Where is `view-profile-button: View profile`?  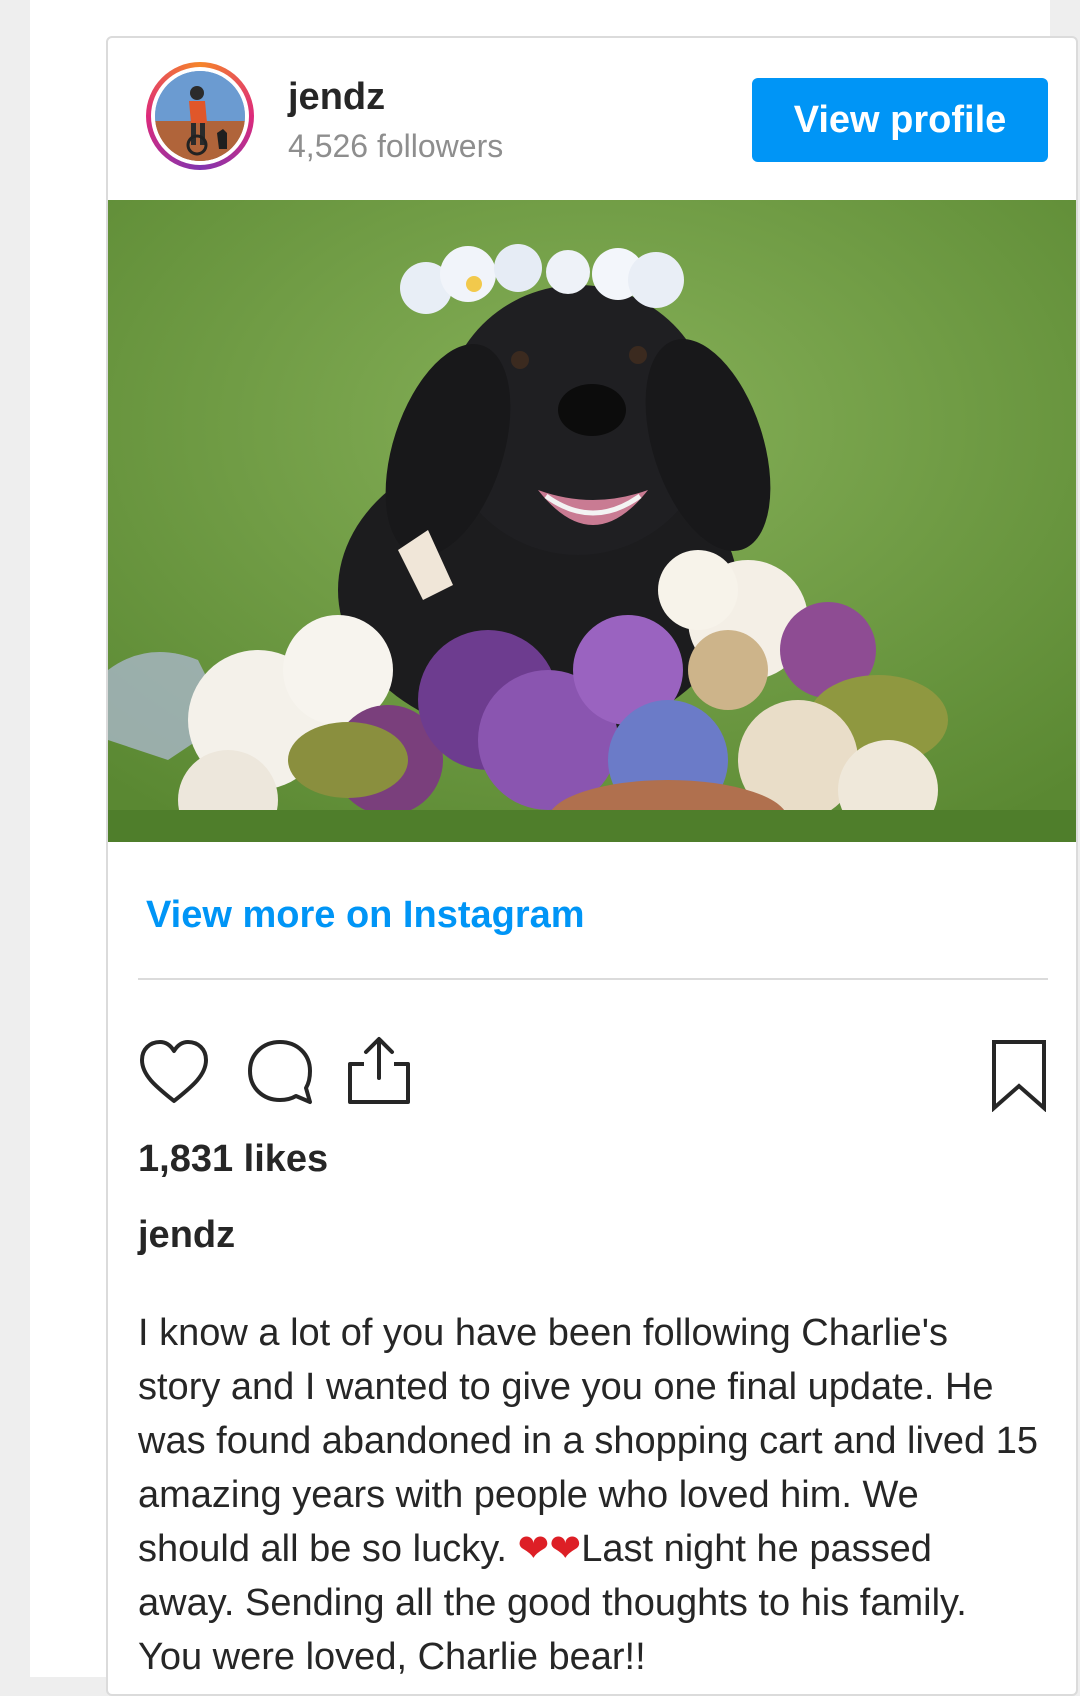
view-profile-button: View profile is located at coordinates (900, 120).